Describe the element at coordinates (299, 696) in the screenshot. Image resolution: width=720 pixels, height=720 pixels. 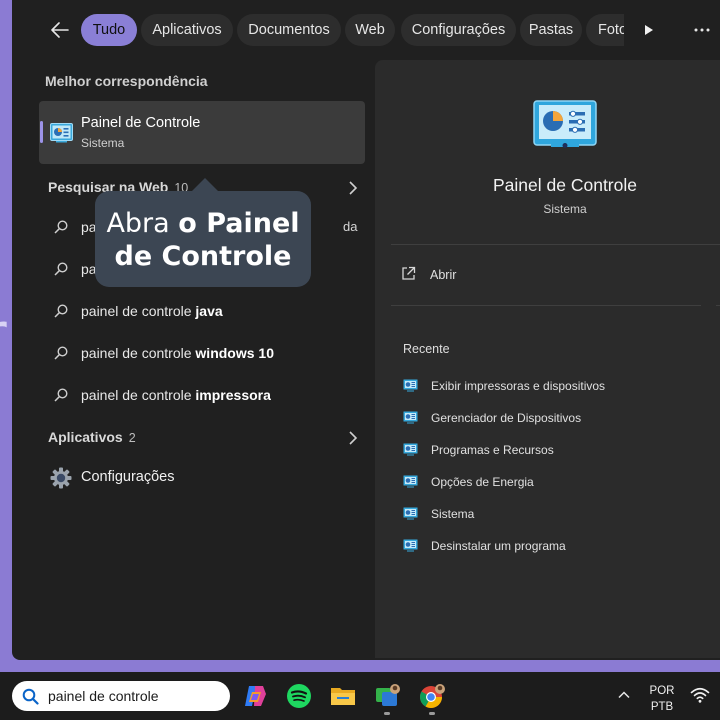
I see `spotify-icon` at that location.